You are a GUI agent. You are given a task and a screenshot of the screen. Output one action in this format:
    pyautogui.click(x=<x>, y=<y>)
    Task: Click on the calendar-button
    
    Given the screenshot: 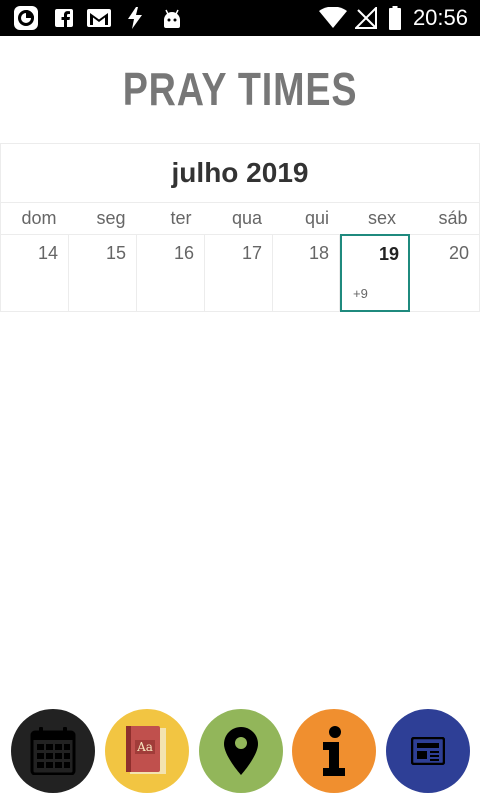 What is the action you would take?
    pyautogui.click(x=53, y=751)
    